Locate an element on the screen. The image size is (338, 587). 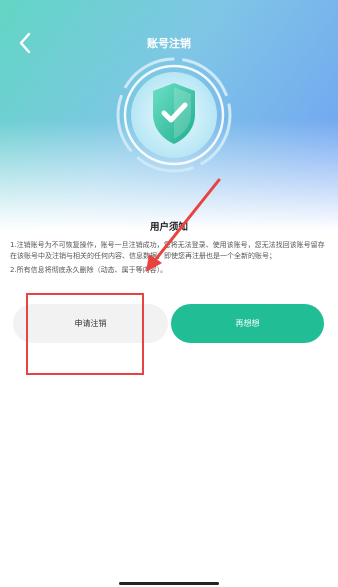
reconsider-button: 再想想 is located at coordinates (247, 323).